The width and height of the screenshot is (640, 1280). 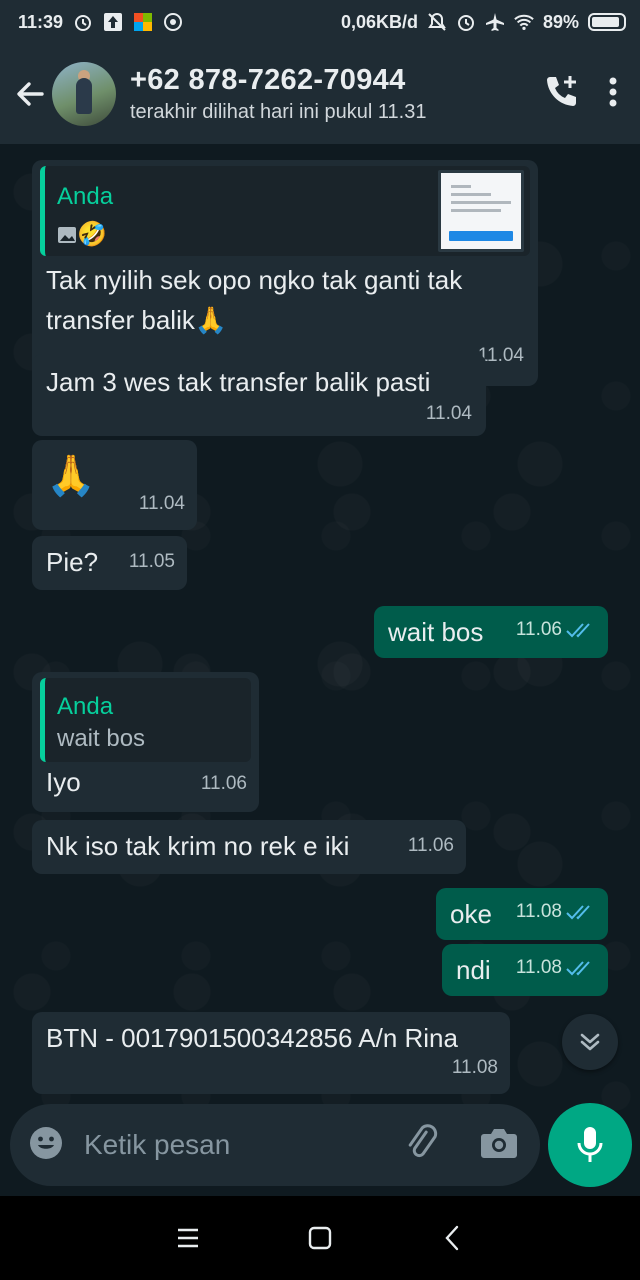 What do you see at coordinates (471, 914) in the screenshot?
I see `message-text: oke` at bounding box center [471, 914].